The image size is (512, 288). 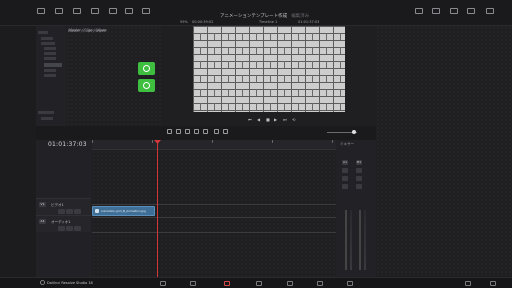 What do you see at coordinates (471, 11) in the screenshot?
I see `keyframes-icon` at bounding box center [471, 11].